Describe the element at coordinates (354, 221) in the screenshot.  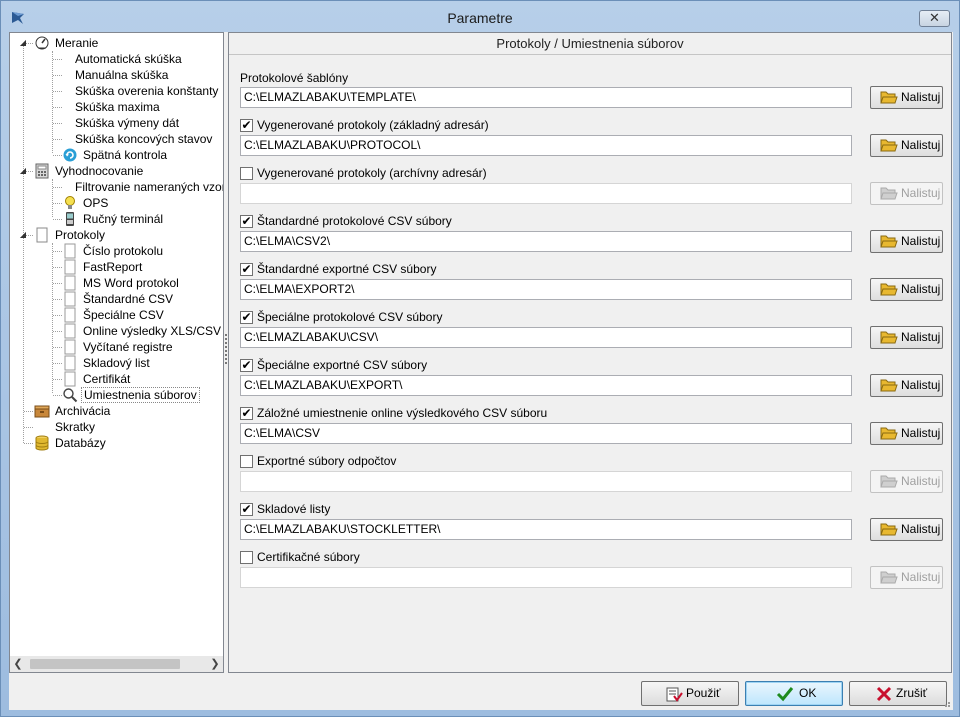
I see `checkbox-label: Štandardné protokolové CSV súbory` at that location.